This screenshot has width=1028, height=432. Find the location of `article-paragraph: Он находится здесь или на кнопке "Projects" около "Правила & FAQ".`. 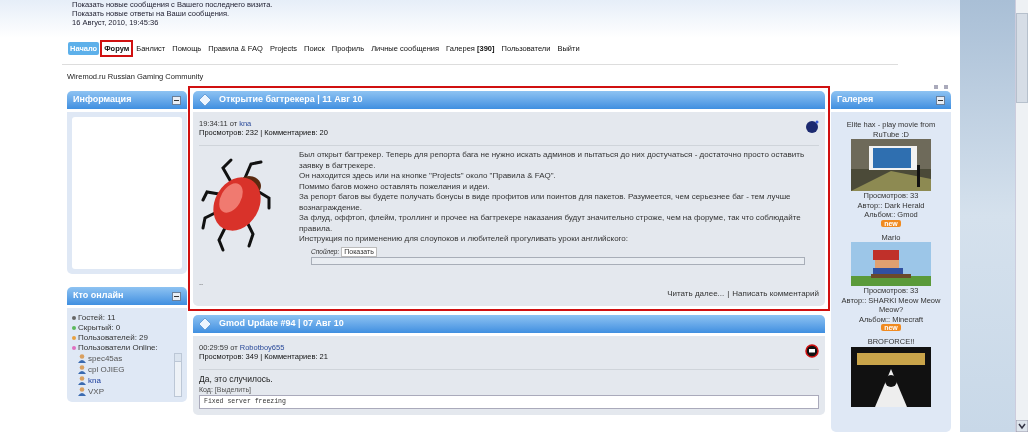

article-paragraph: Он находится здесь или на кнопке "Projects" около "Правила & FAQ". is located at coordinates (428, 176).